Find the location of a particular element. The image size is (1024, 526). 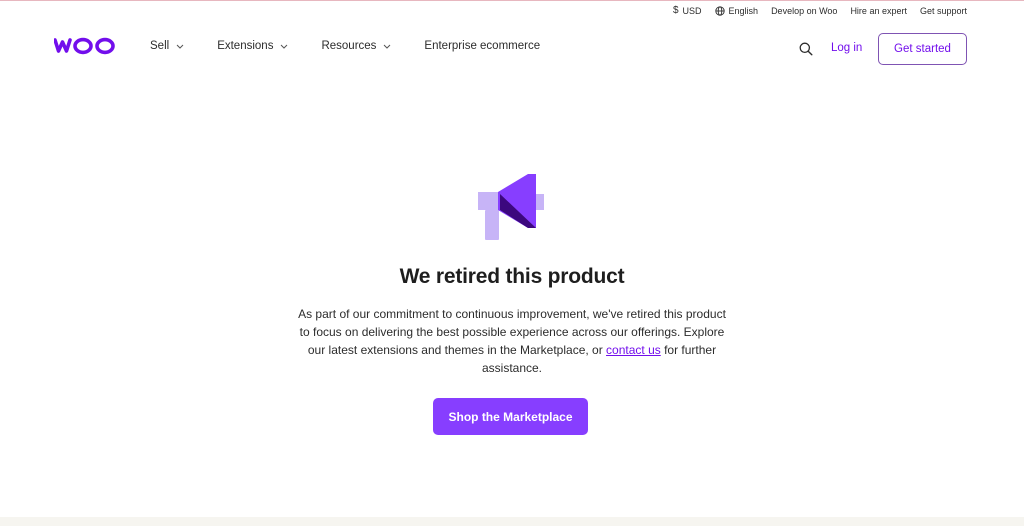

language-selector: English is located at coordinates (736, 11).